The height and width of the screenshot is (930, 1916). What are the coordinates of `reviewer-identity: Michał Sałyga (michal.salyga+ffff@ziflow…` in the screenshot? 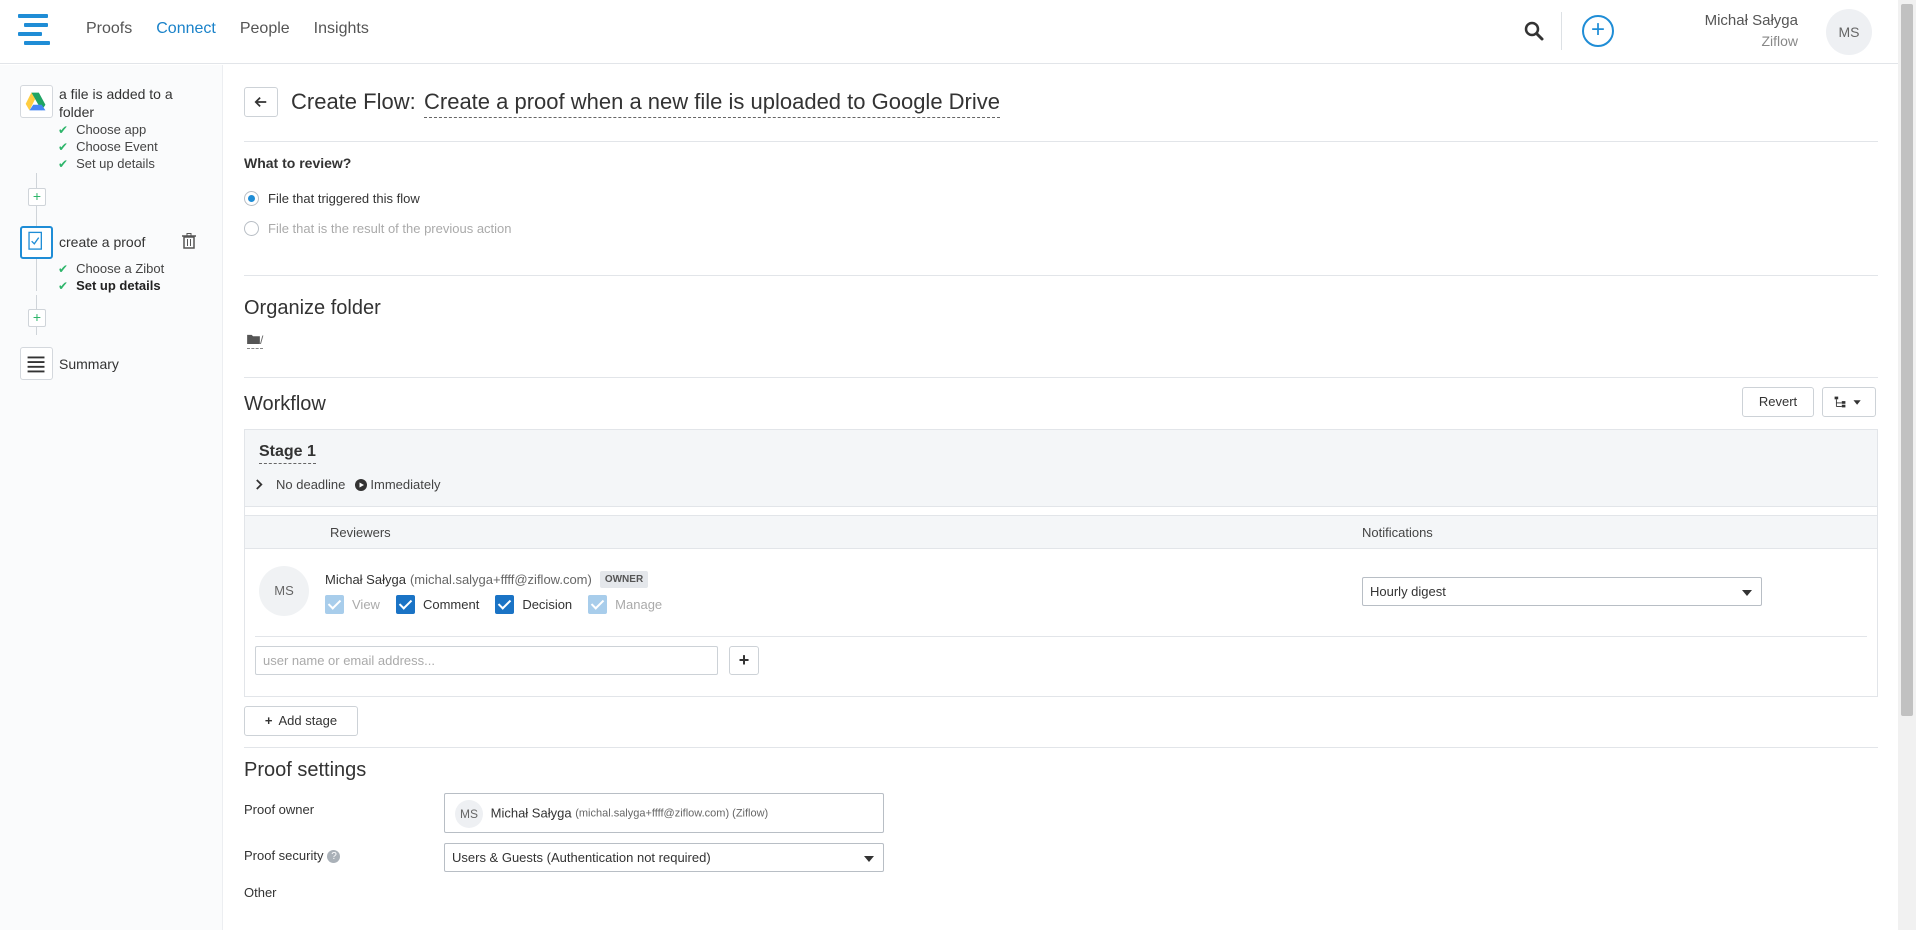 It's located at (487, 579).